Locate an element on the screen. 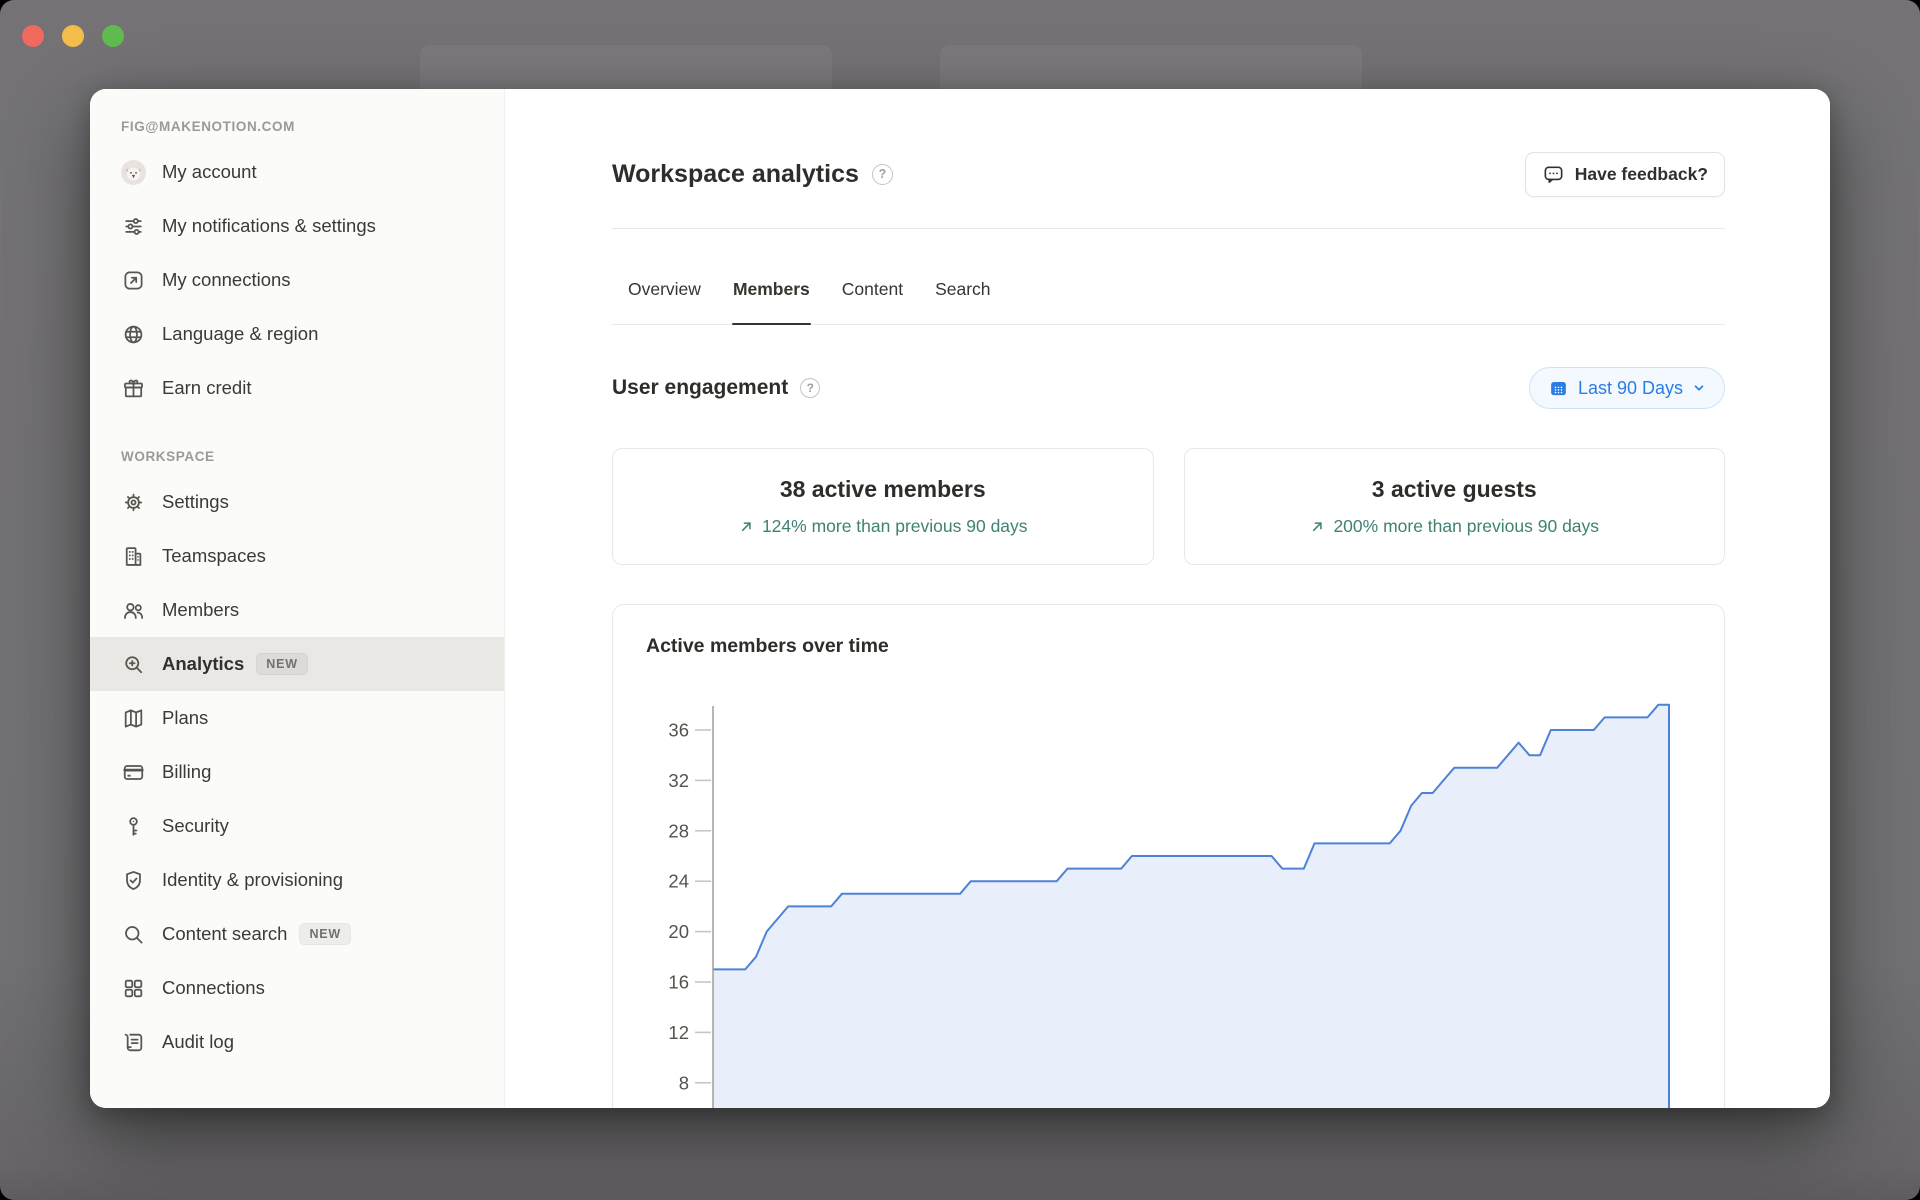  people-icon is located at coordinates (133, 610).